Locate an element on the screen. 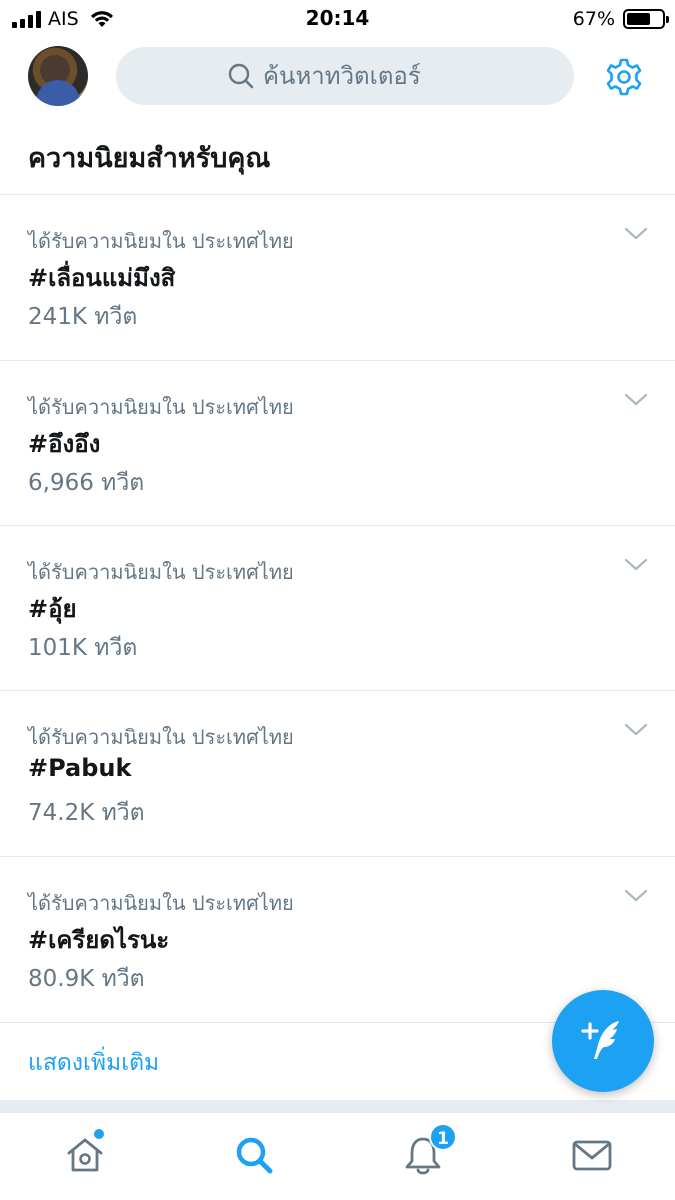 The image size is (675, 1200). trend-count: 101K ทวีต is located at coordinates (83, 648).